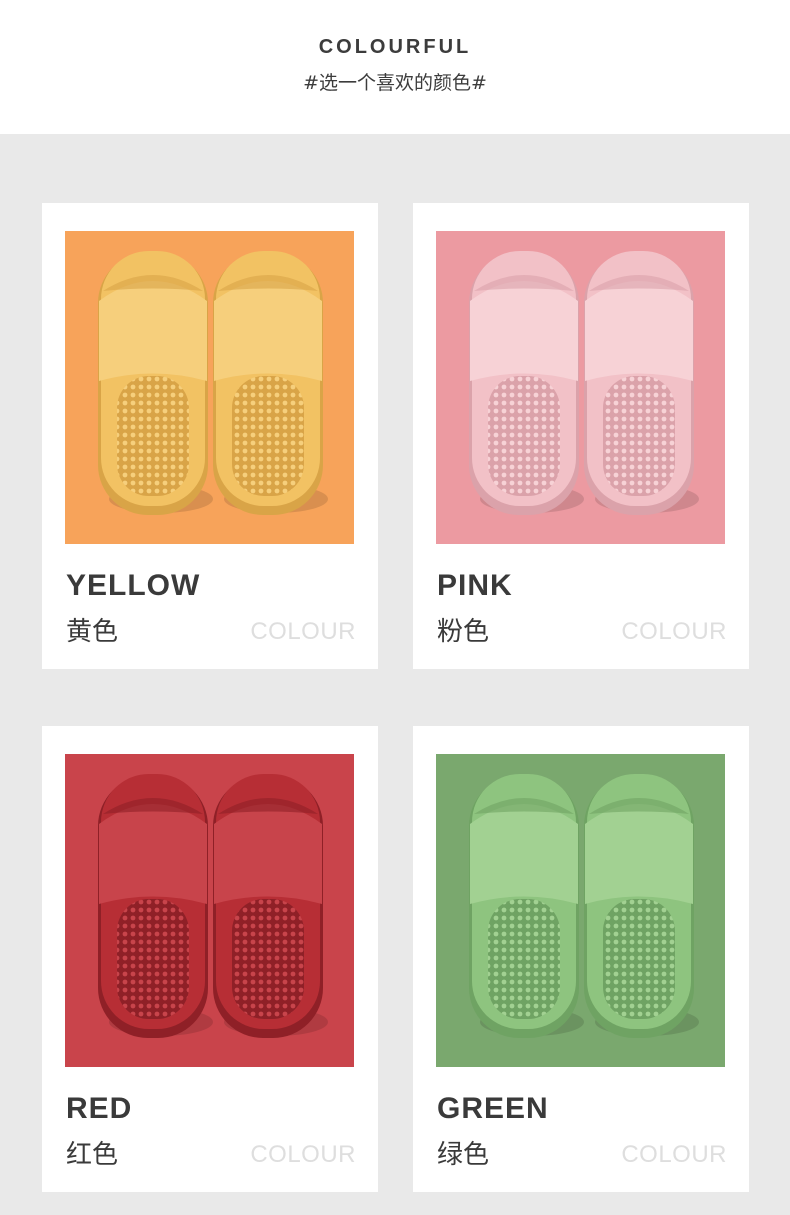  I want to click on color-name-en: PINK, so click(475, 585).